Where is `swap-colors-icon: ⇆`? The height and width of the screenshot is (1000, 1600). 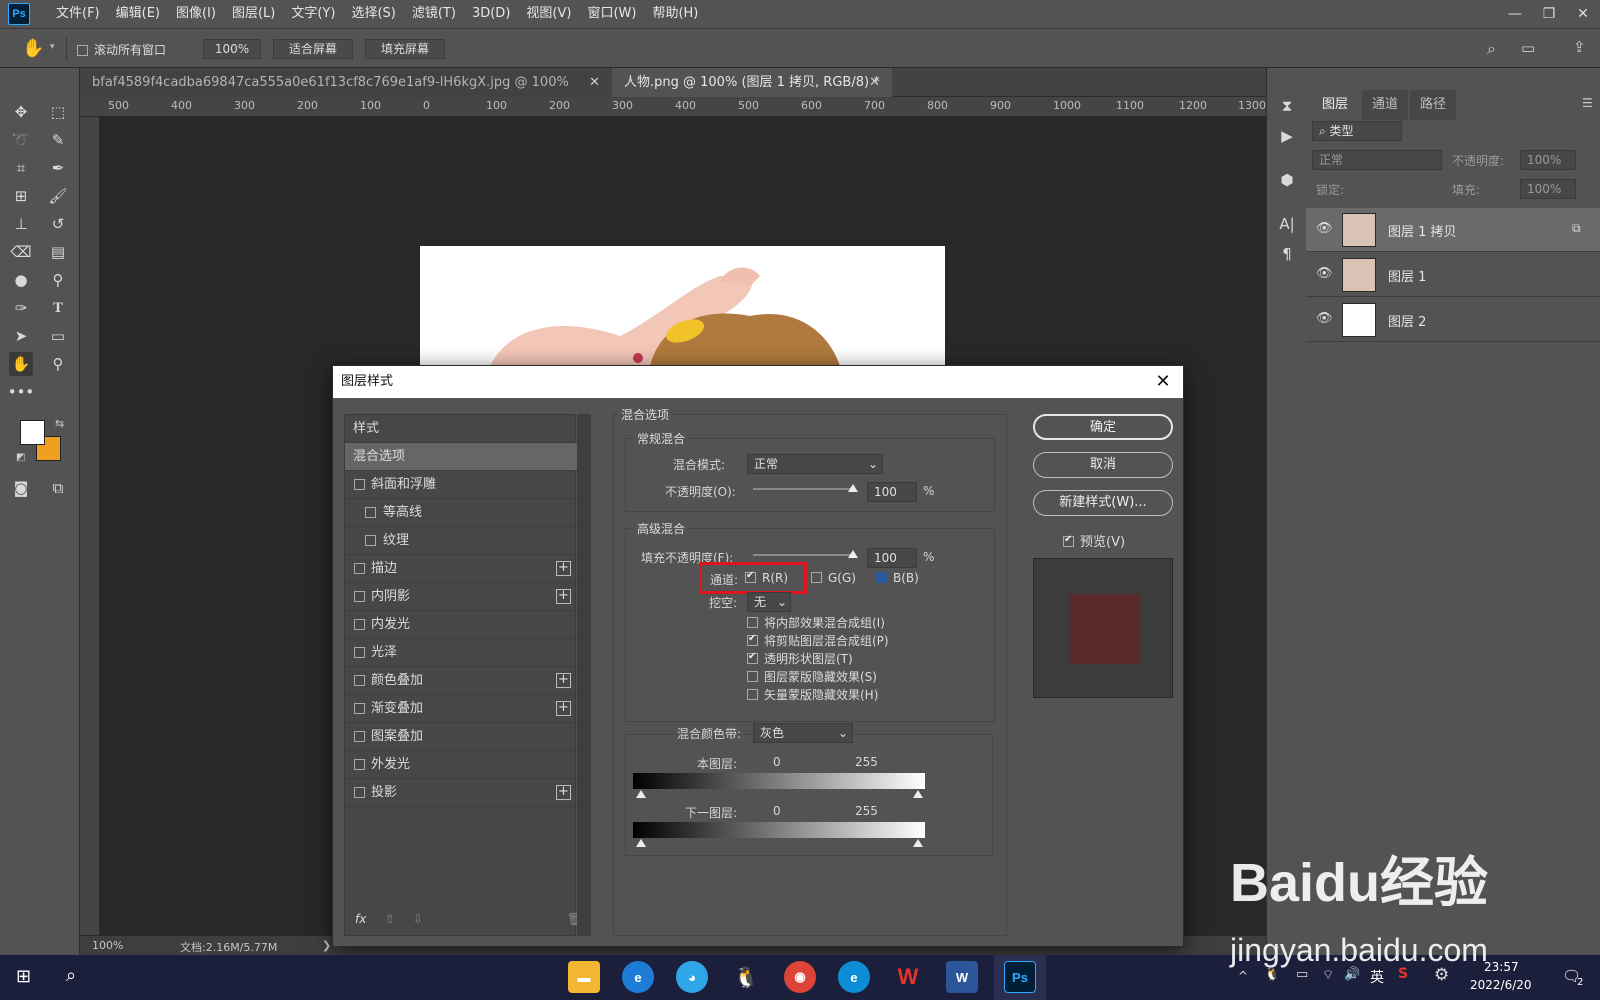 swap-colors-icon: ⇆ is located at coordinates (59, 423).